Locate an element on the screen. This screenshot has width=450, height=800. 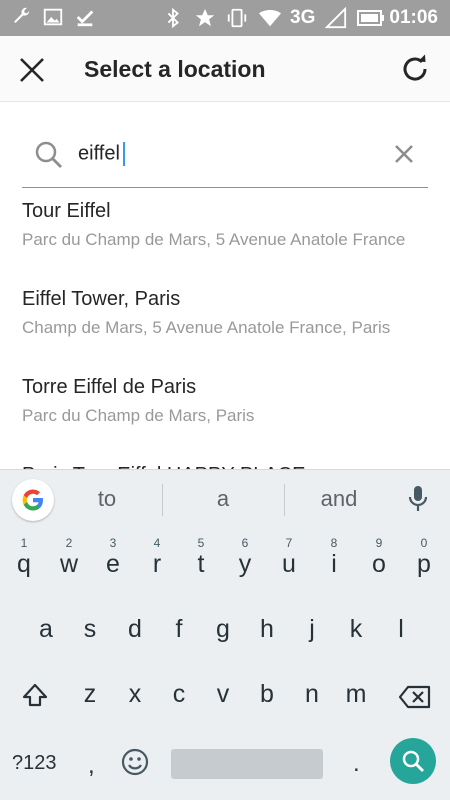
key-g: g is located at coordinates (223, 629).